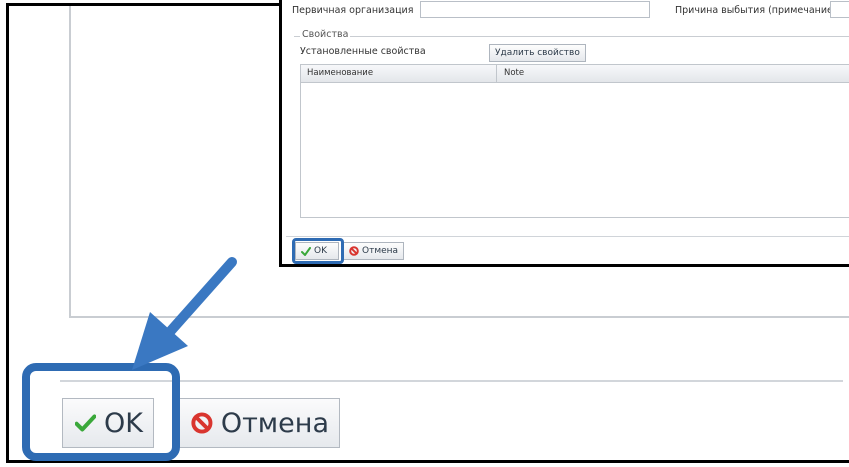  What do you see at coordinates (514, 73) in the screenshot?
I see `grid-column-note: Note` at bounding box center [514, 73].